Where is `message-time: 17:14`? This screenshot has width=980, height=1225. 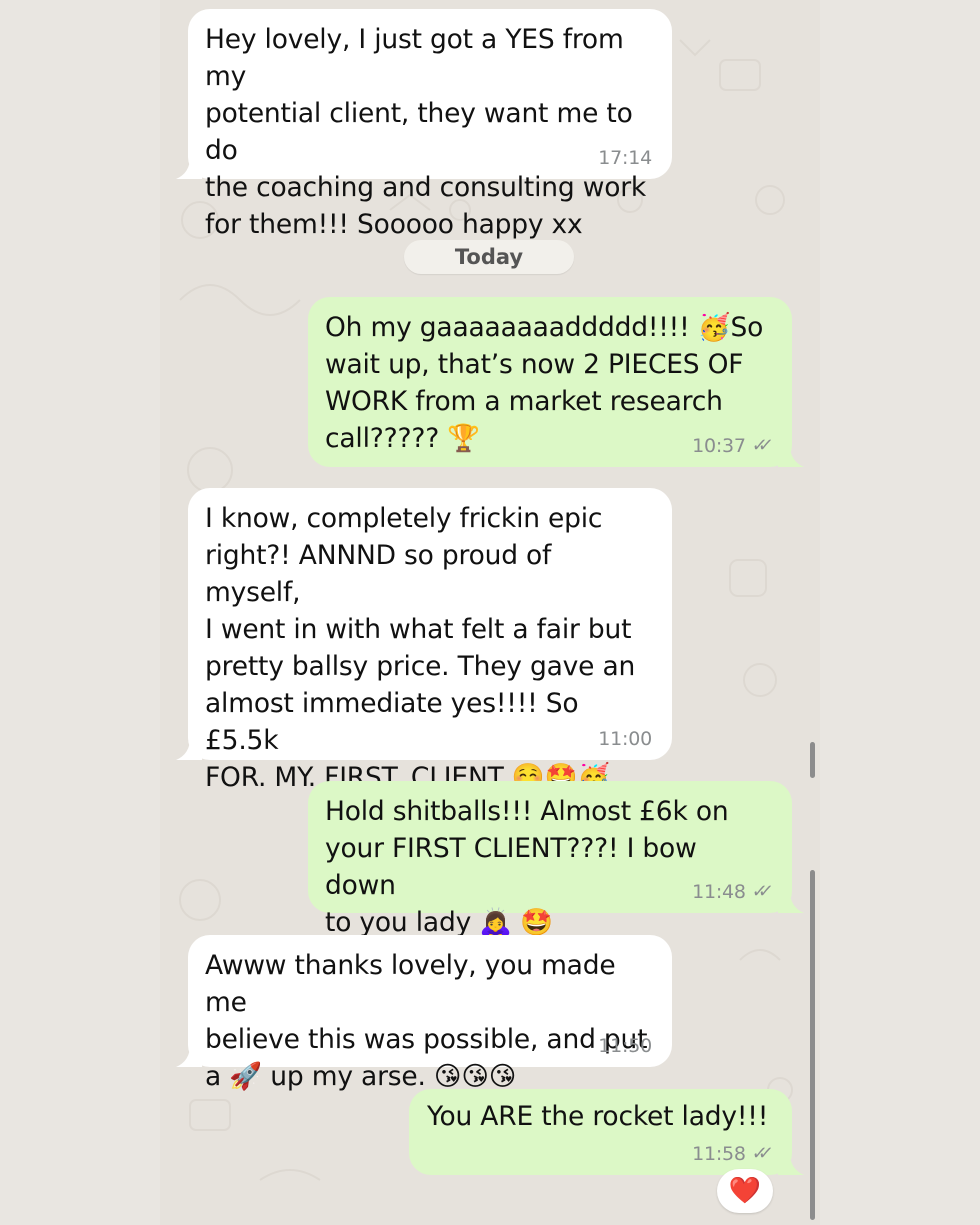
message-time: 17:14 is located at coordinates (625, 158).